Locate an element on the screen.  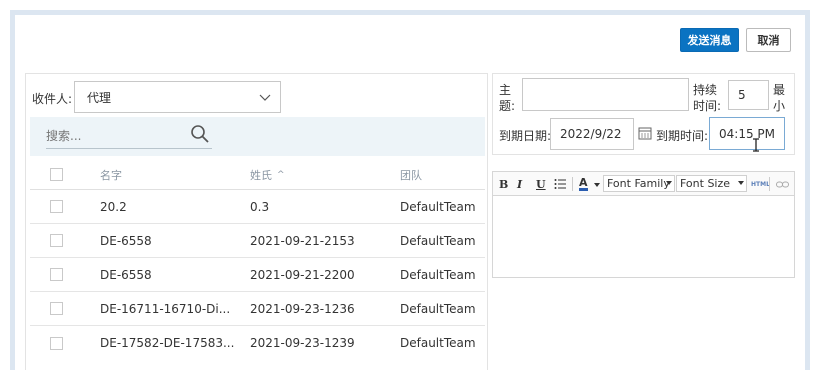
font-color-button: A is located at coordinates (583, 183).